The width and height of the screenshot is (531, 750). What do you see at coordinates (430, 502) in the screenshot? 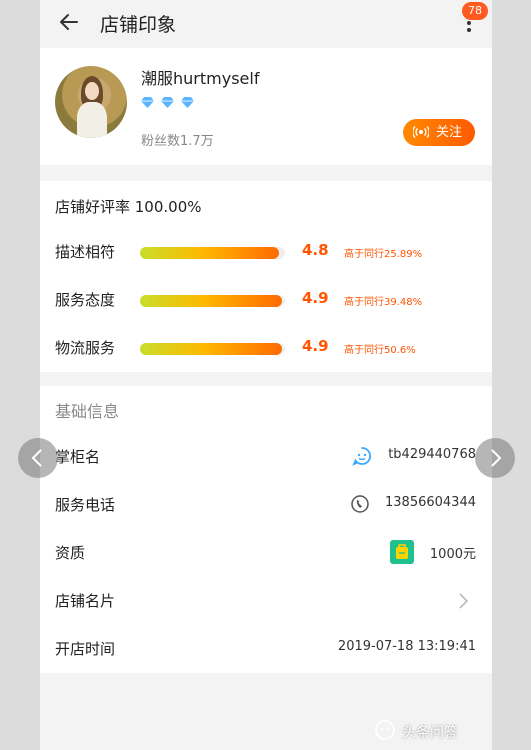
I see `service-phone: 13856604344` at bounding box center [430, 502].